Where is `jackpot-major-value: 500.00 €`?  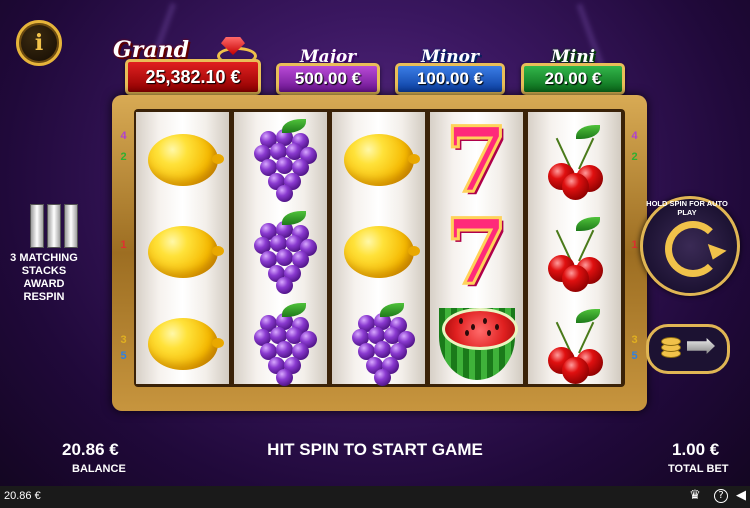 jackpot-major-value: 500.00 € is located at coordinates (328, 79).